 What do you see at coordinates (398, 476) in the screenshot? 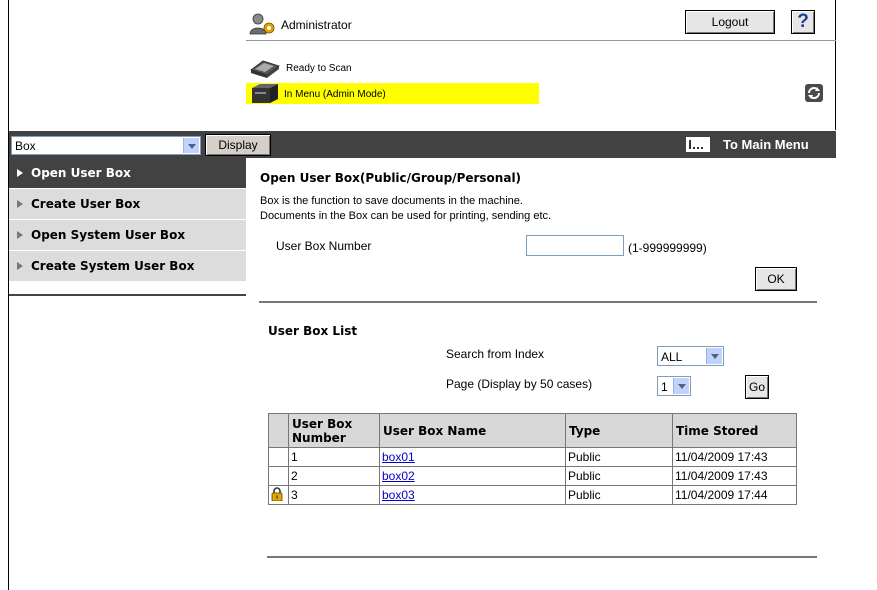
I see `box-name-link: box02` at bounding box center [398, 476].